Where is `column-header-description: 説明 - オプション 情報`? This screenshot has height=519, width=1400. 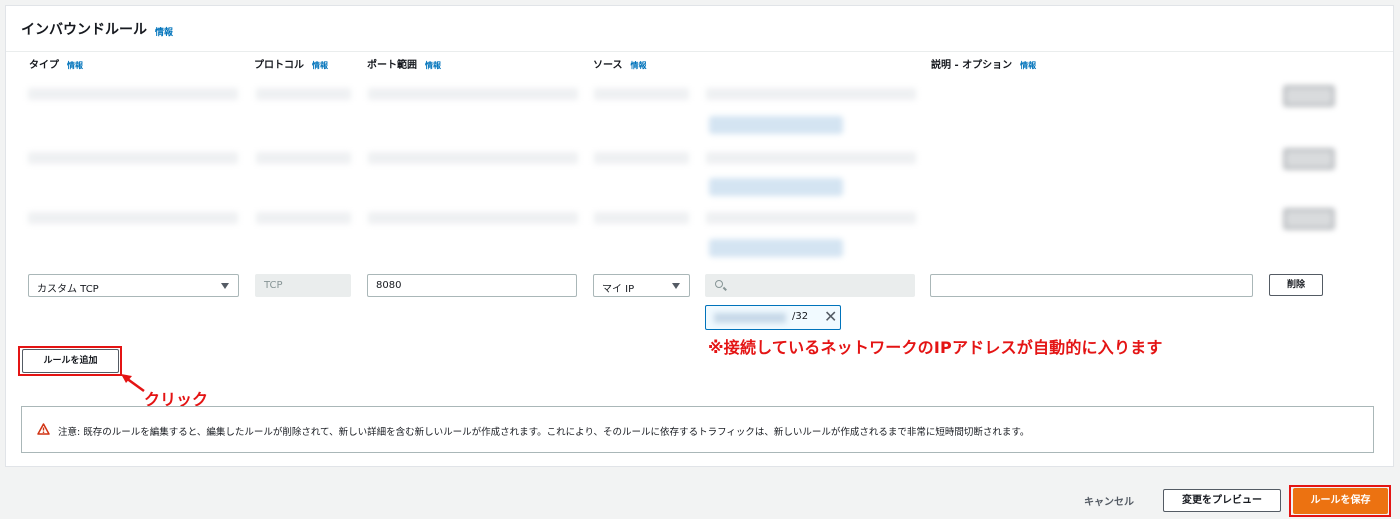
column-header-description: 説明 - オプション 情報 is located at coordinates (983, 63).